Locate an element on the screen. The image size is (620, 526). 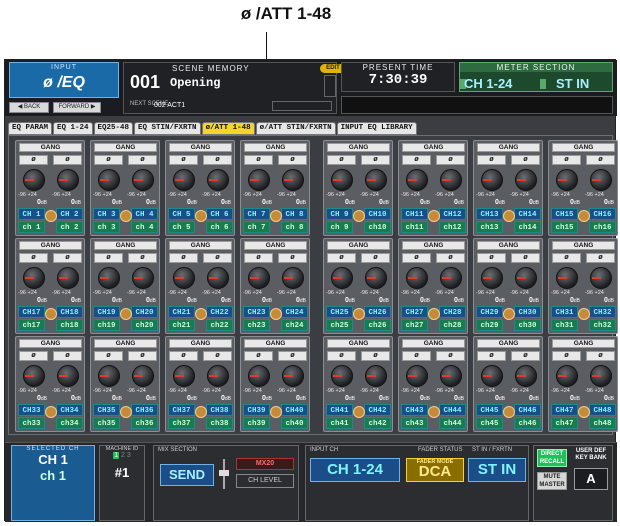
key-bank-value: A is located at coordinates (591, 479).